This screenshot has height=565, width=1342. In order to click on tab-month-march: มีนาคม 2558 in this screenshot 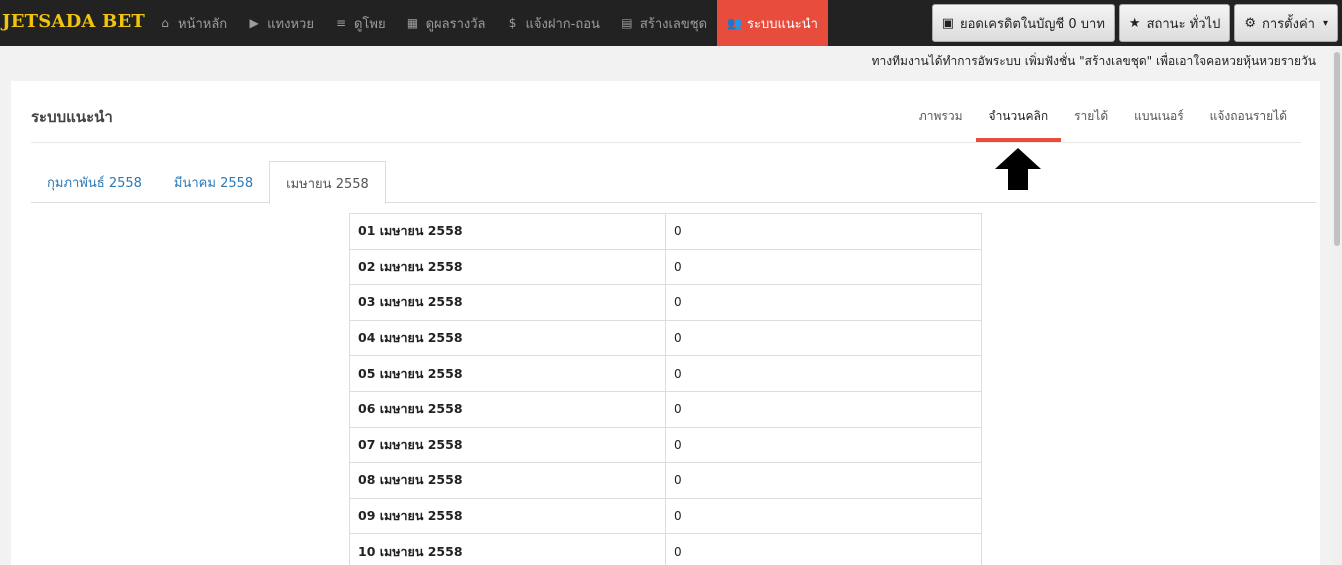, I will do `click(213, 182)`.